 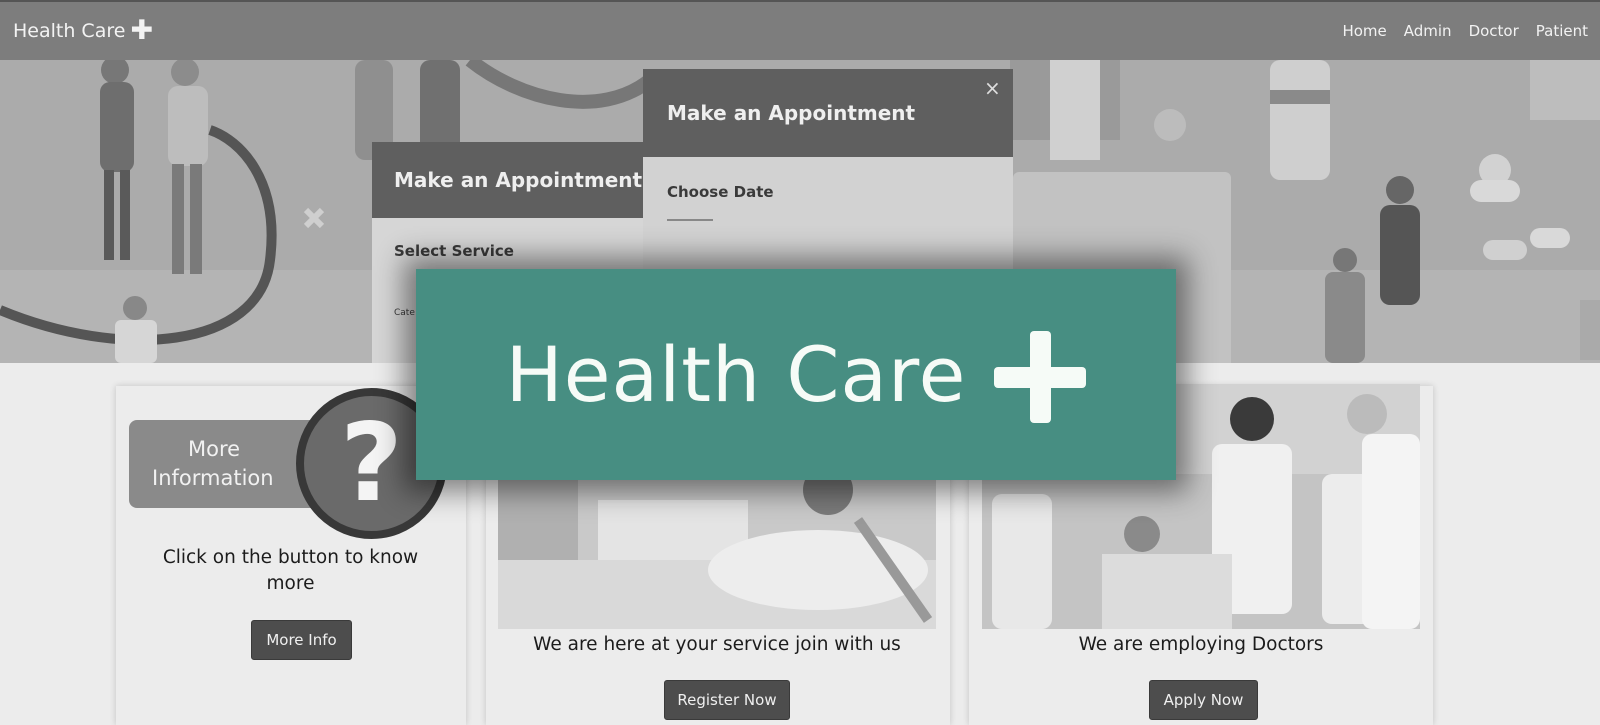 I want to click on nav-link-doctor: Doctor, so click(x=1494, y=31).